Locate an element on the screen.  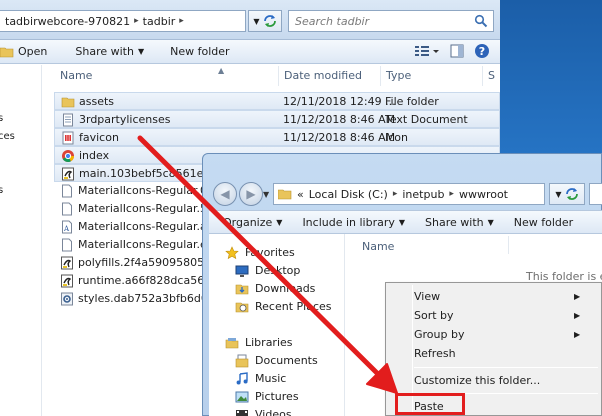
file-name: MaterialIcons-Regular.012 is located at coordinates (150, 190).